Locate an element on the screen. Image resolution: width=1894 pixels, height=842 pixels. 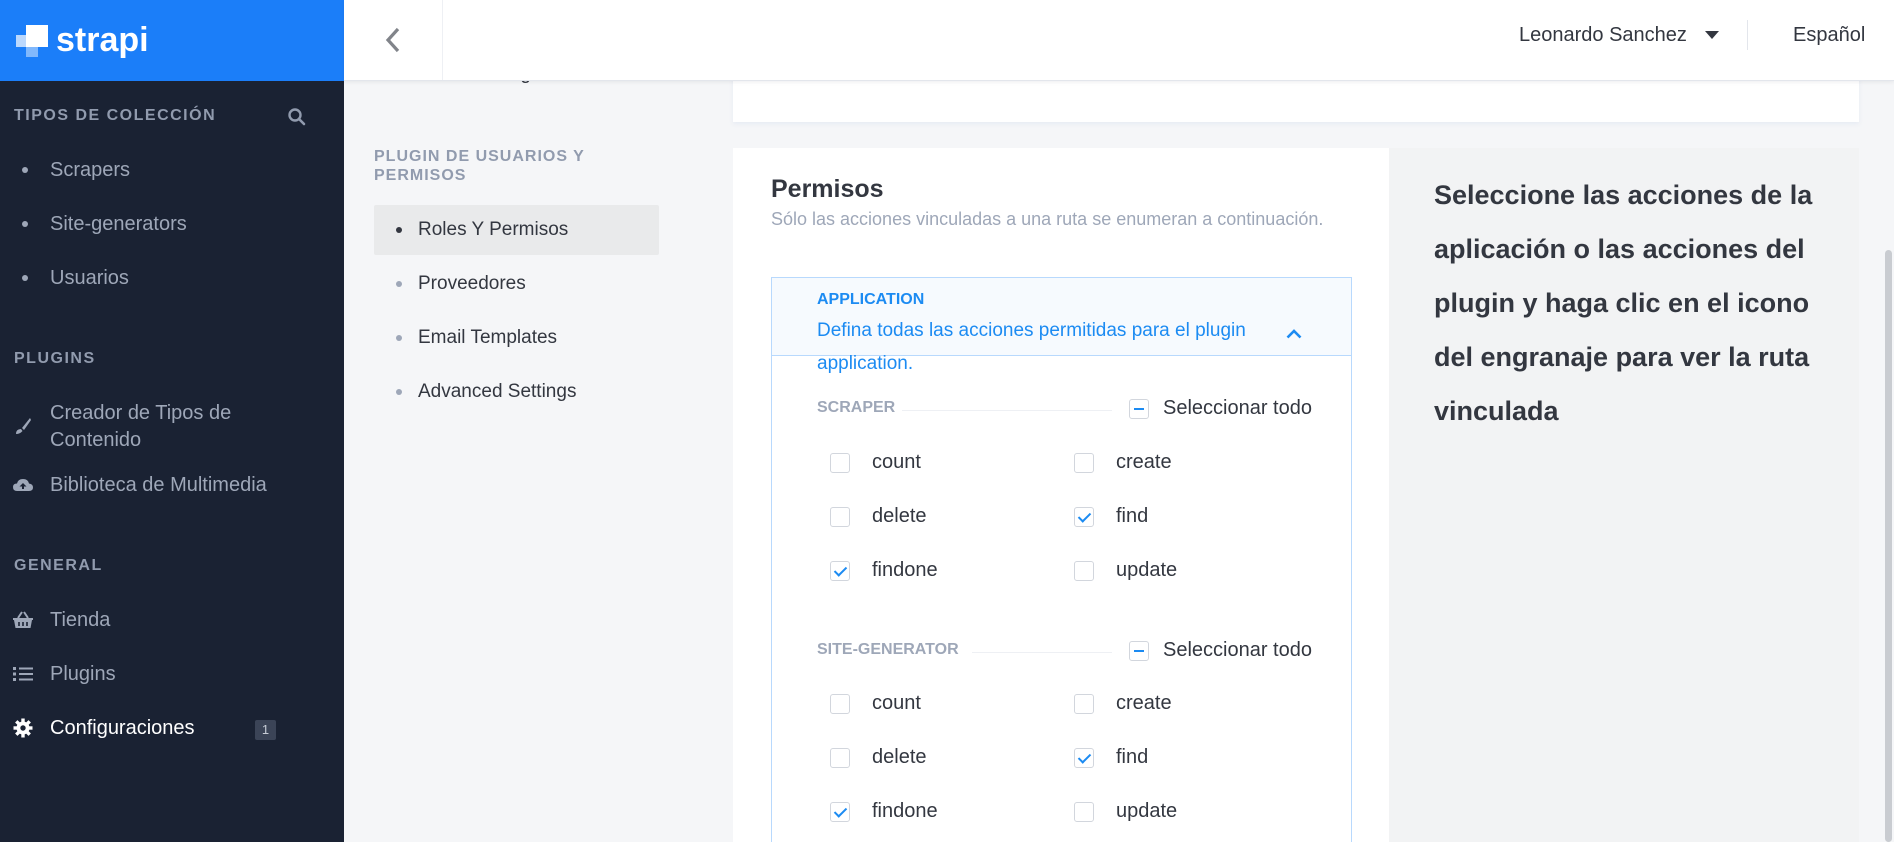
nav-item-label: Biblioteca de Multimedia is located at coordinates (158, 484).